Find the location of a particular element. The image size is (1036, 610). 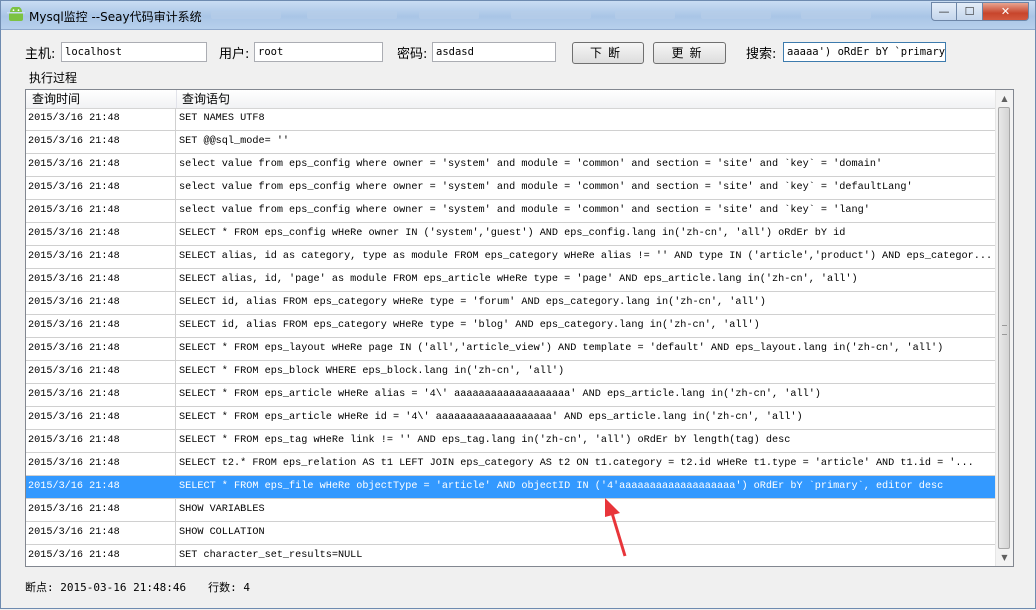

query-statement-cell: SET NAMES UTF8 is located at coordinates (222, 118).